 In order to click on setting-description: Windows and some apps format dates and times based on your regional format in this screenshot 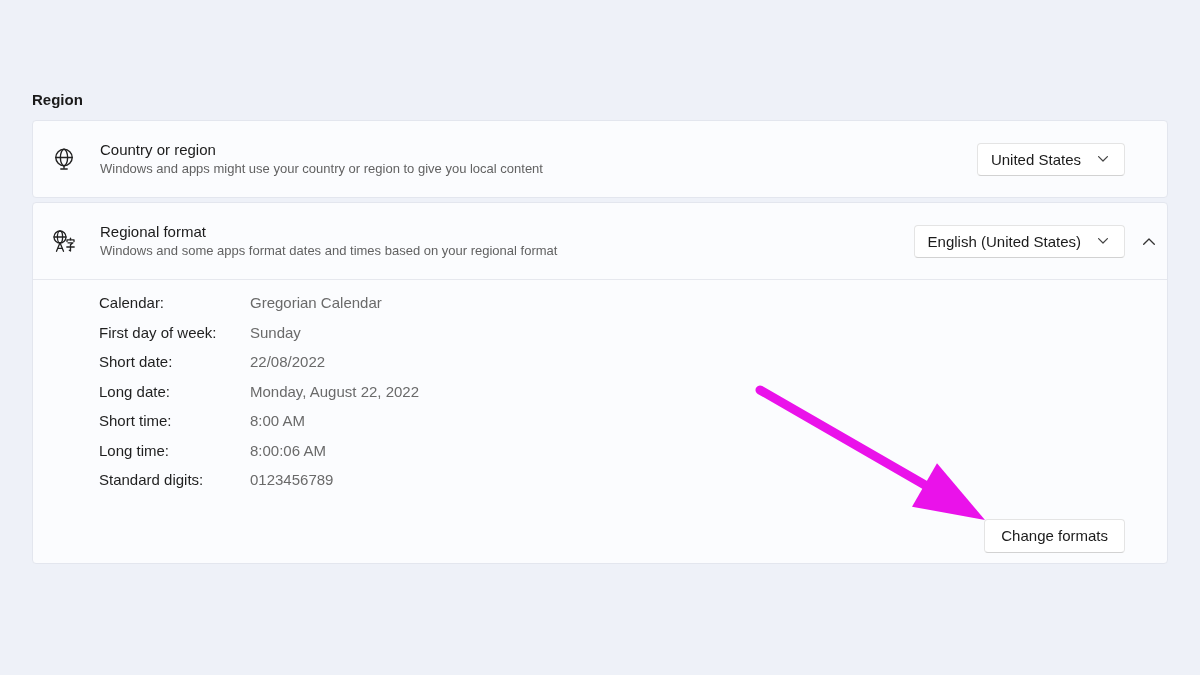, I will do `click(329, 251)`.